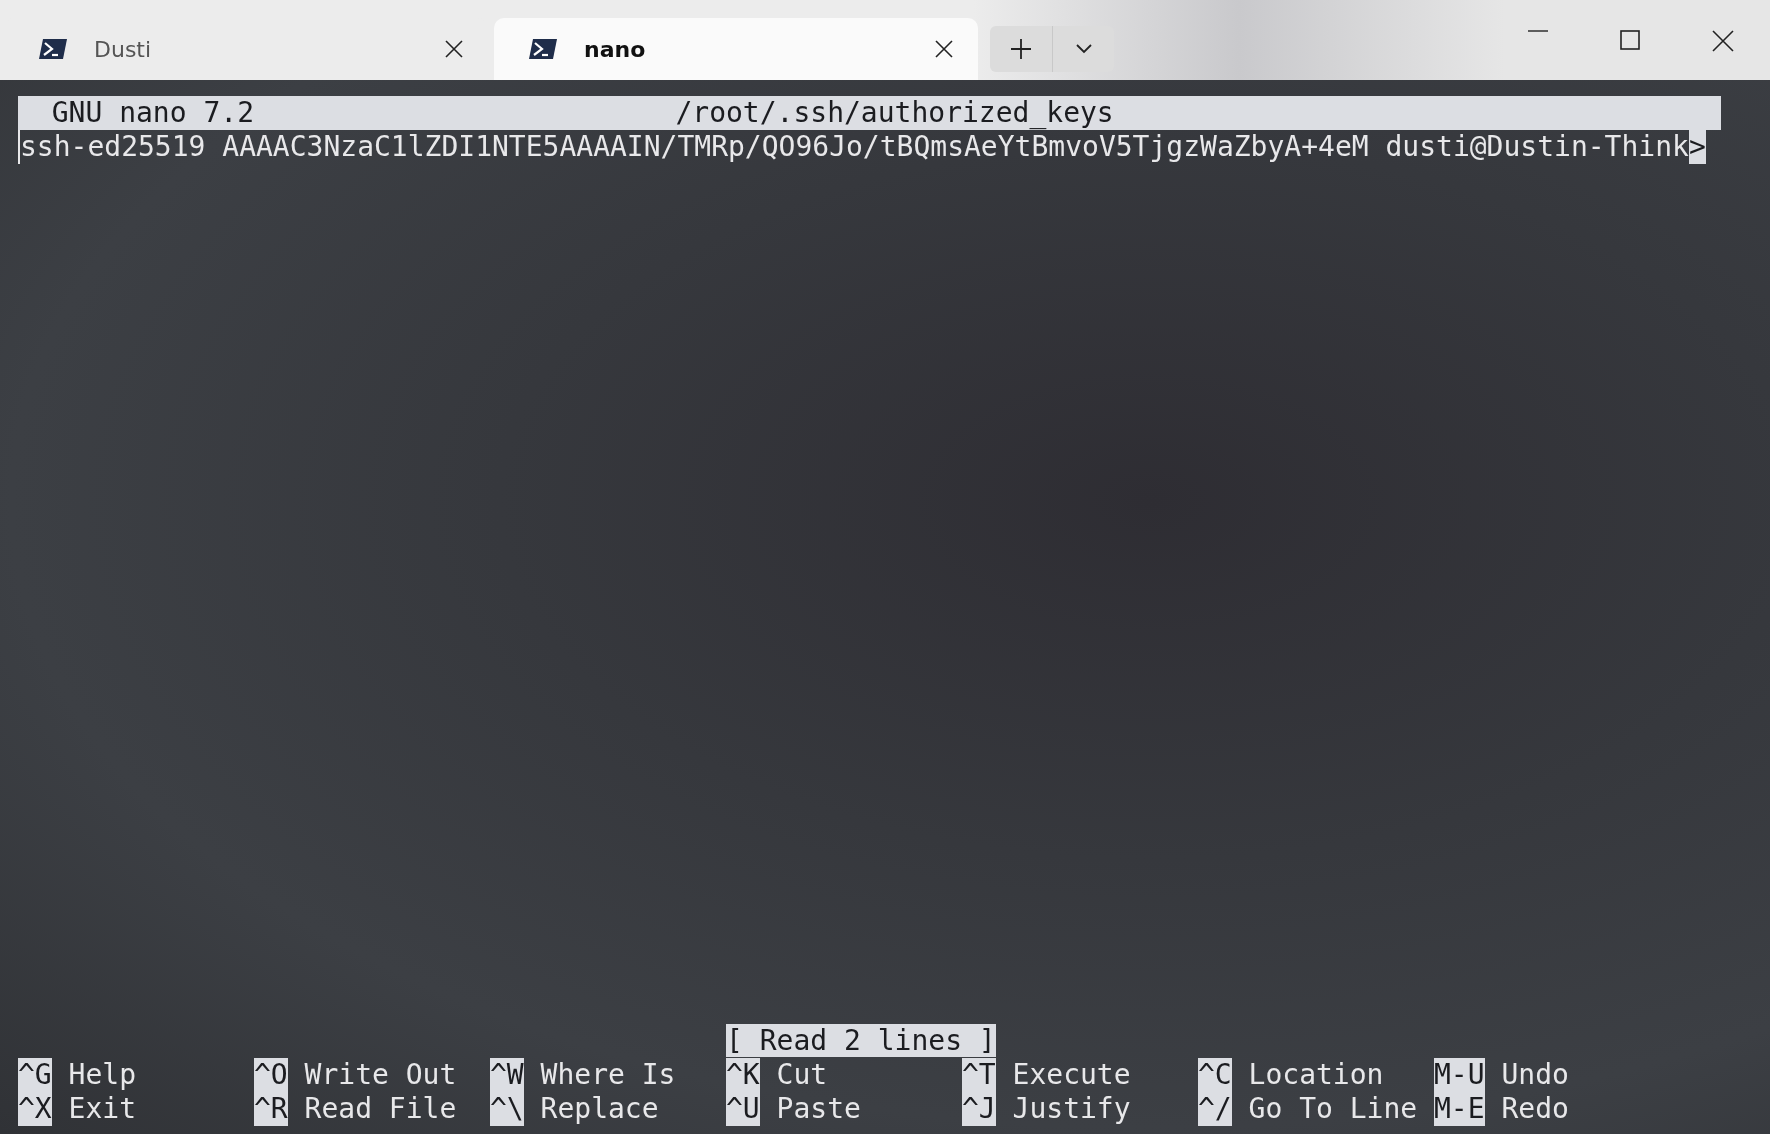  What do you see at coordinates (979, 1109) in the screenshot?
I see `shortcut-key: ^J` at bounding box center [979, 1109].